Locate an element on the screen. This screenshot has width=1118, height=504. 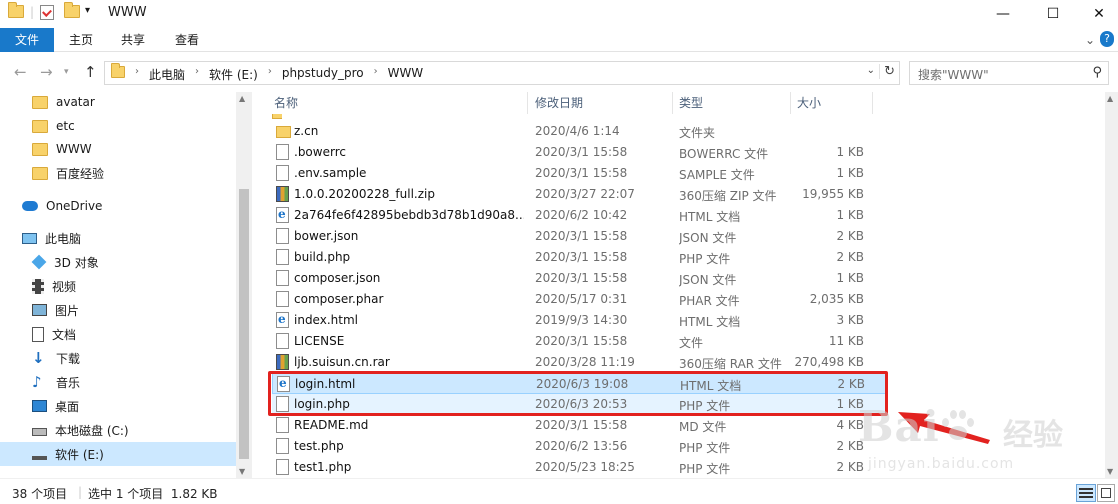
breadcrumb-www: WWW is located at coordinates (406, 74).